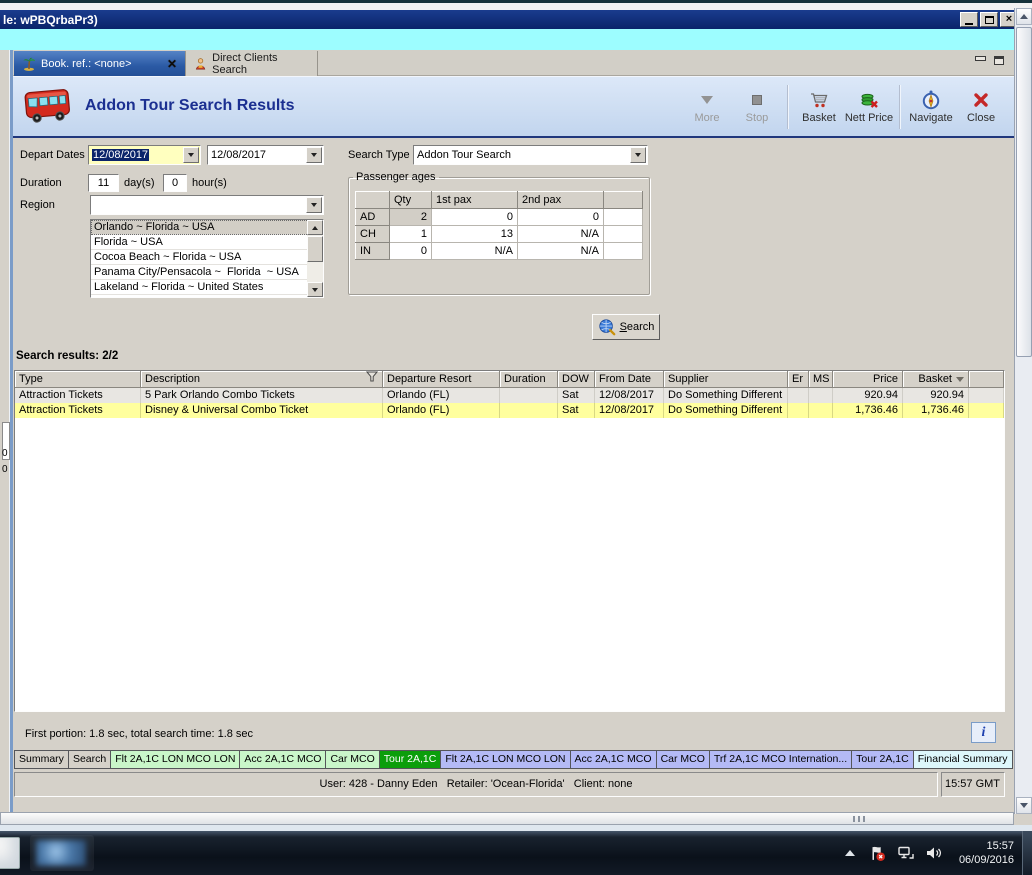 The image size is (1032, 875). What do you see at coordinates (410, 217) in the screenshot?
I see `pax-qty-cell: 2` at bounding box center [410, 217].